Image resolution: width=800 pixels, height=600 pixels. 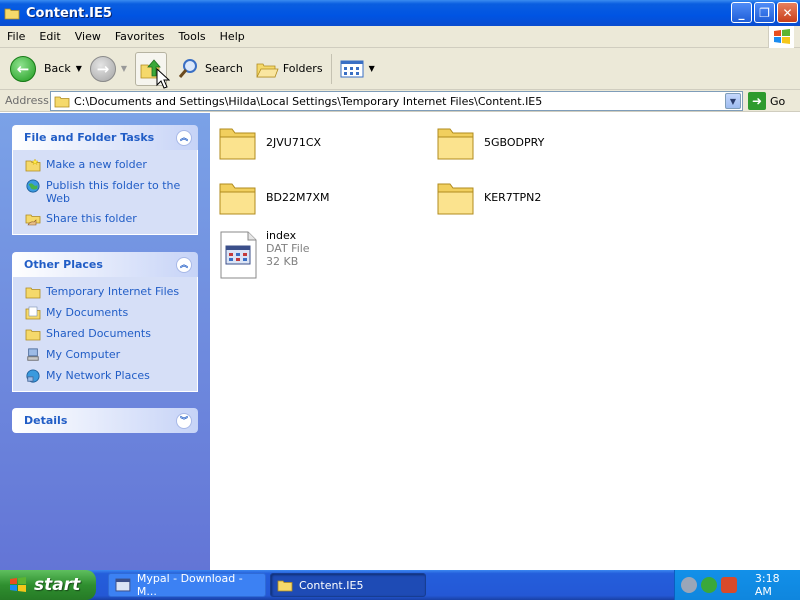 What do you see at coordinates (33, 313) in the screenshot?
I see `my-documents-icon` at bounding box center [33, 313].